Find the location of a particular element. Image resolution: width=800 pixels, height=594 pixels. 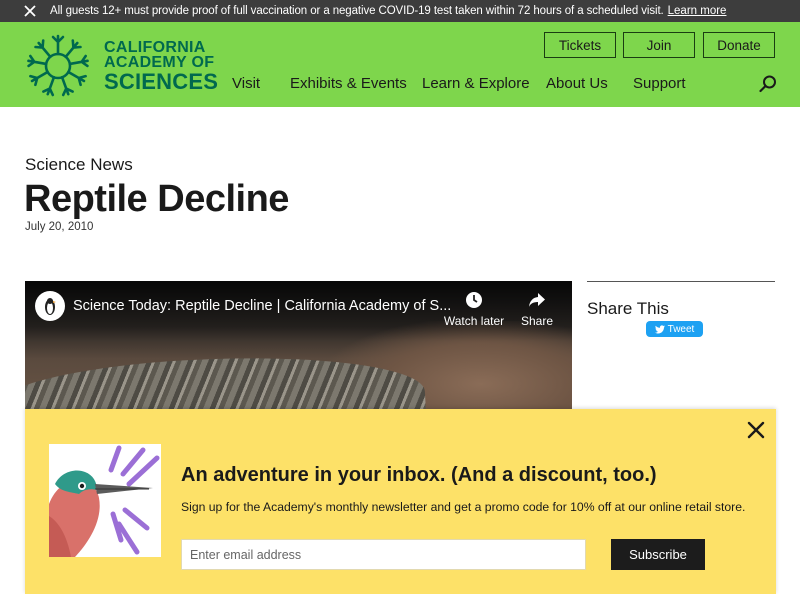

share-divider is located at coordinates (681, 281).